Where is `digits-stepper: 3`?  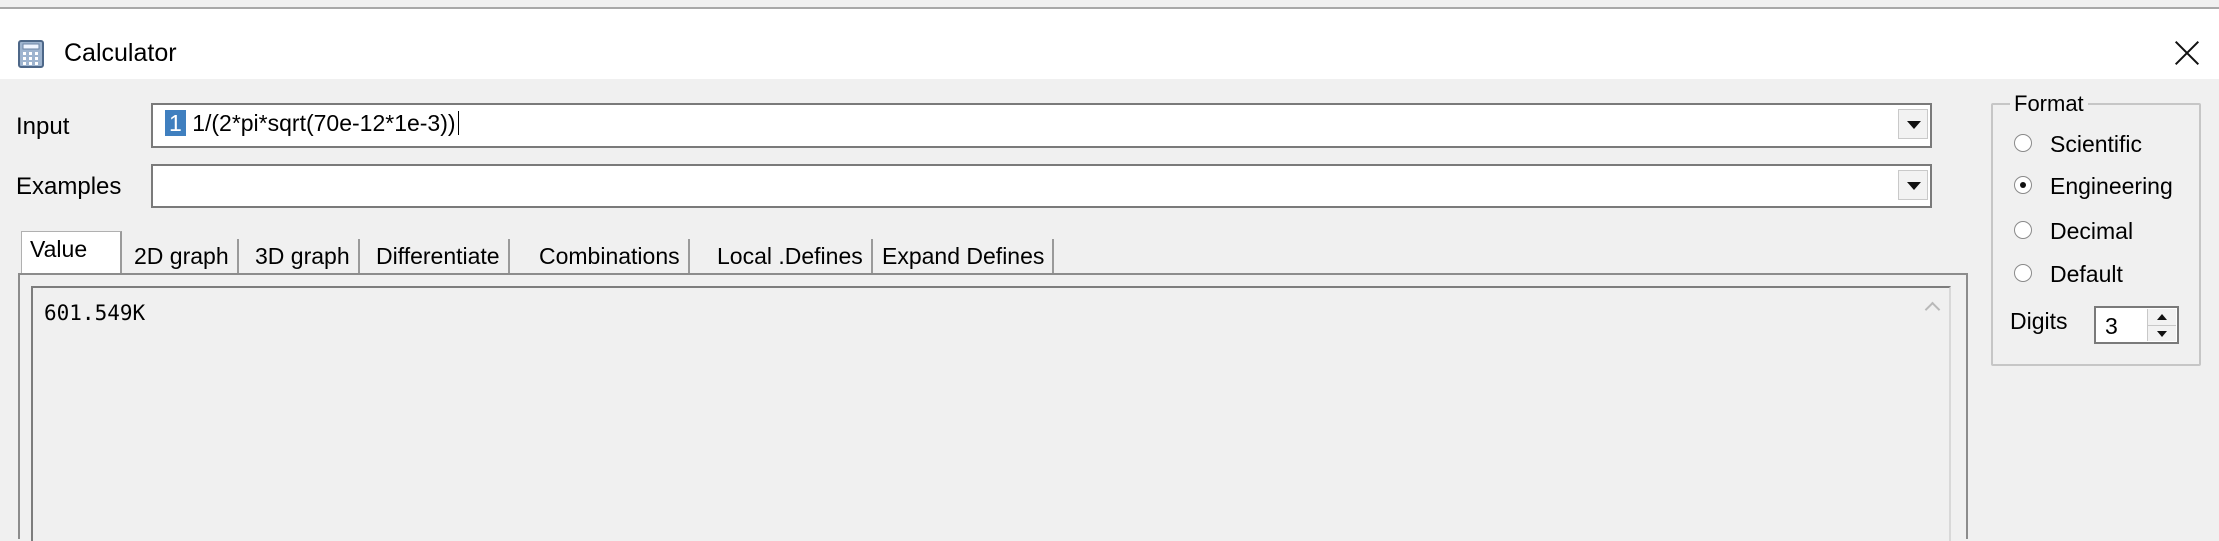
digits-stepper: 3 is located at coordinates (2136, 325).